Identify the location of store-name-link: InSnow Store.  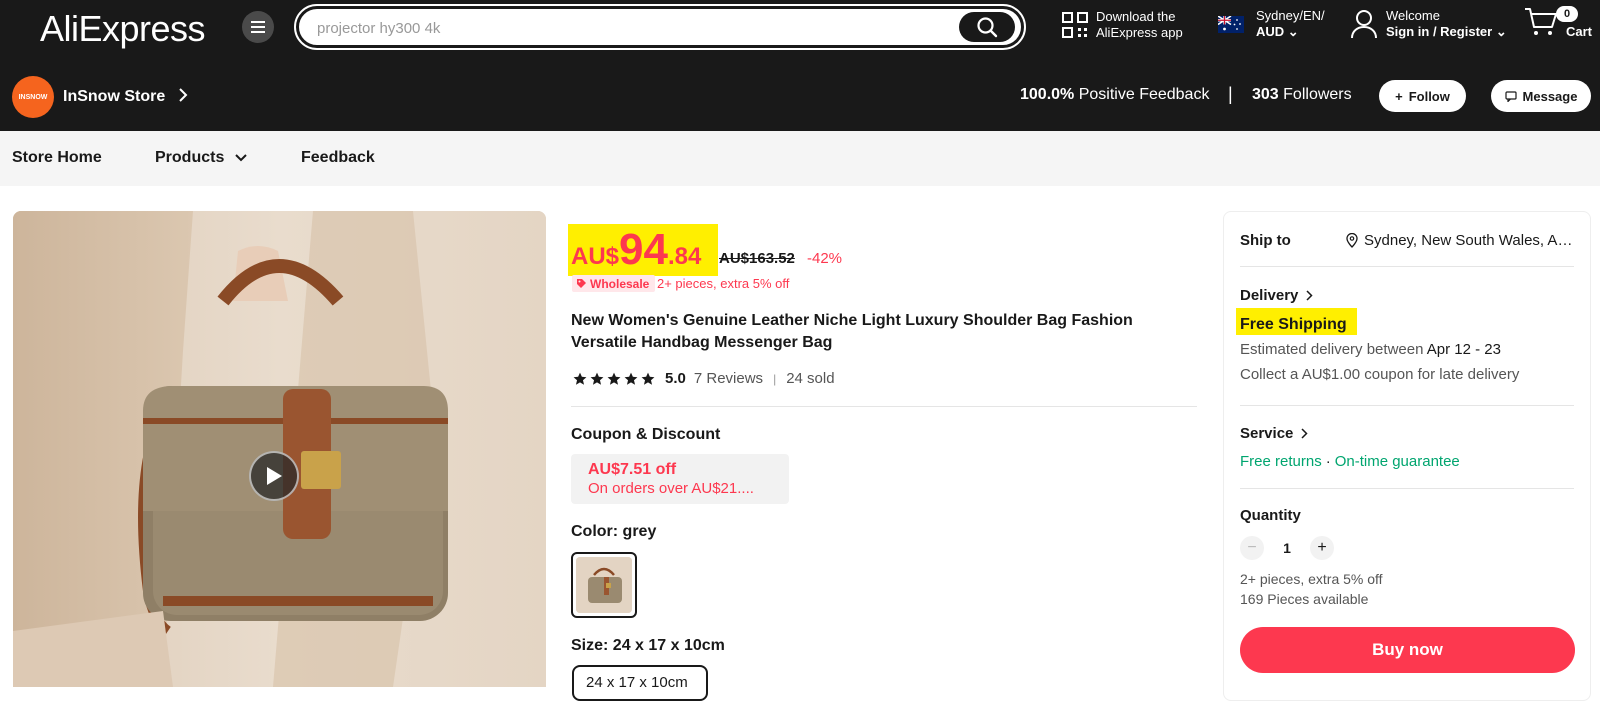
(114, 97).